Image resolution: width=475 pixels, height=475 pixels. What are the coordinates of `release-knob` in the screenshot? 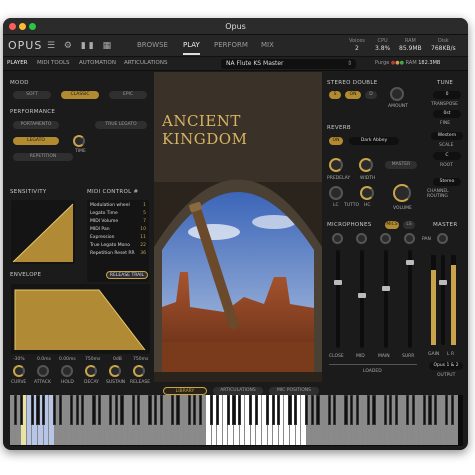 It's located at (139, 371).